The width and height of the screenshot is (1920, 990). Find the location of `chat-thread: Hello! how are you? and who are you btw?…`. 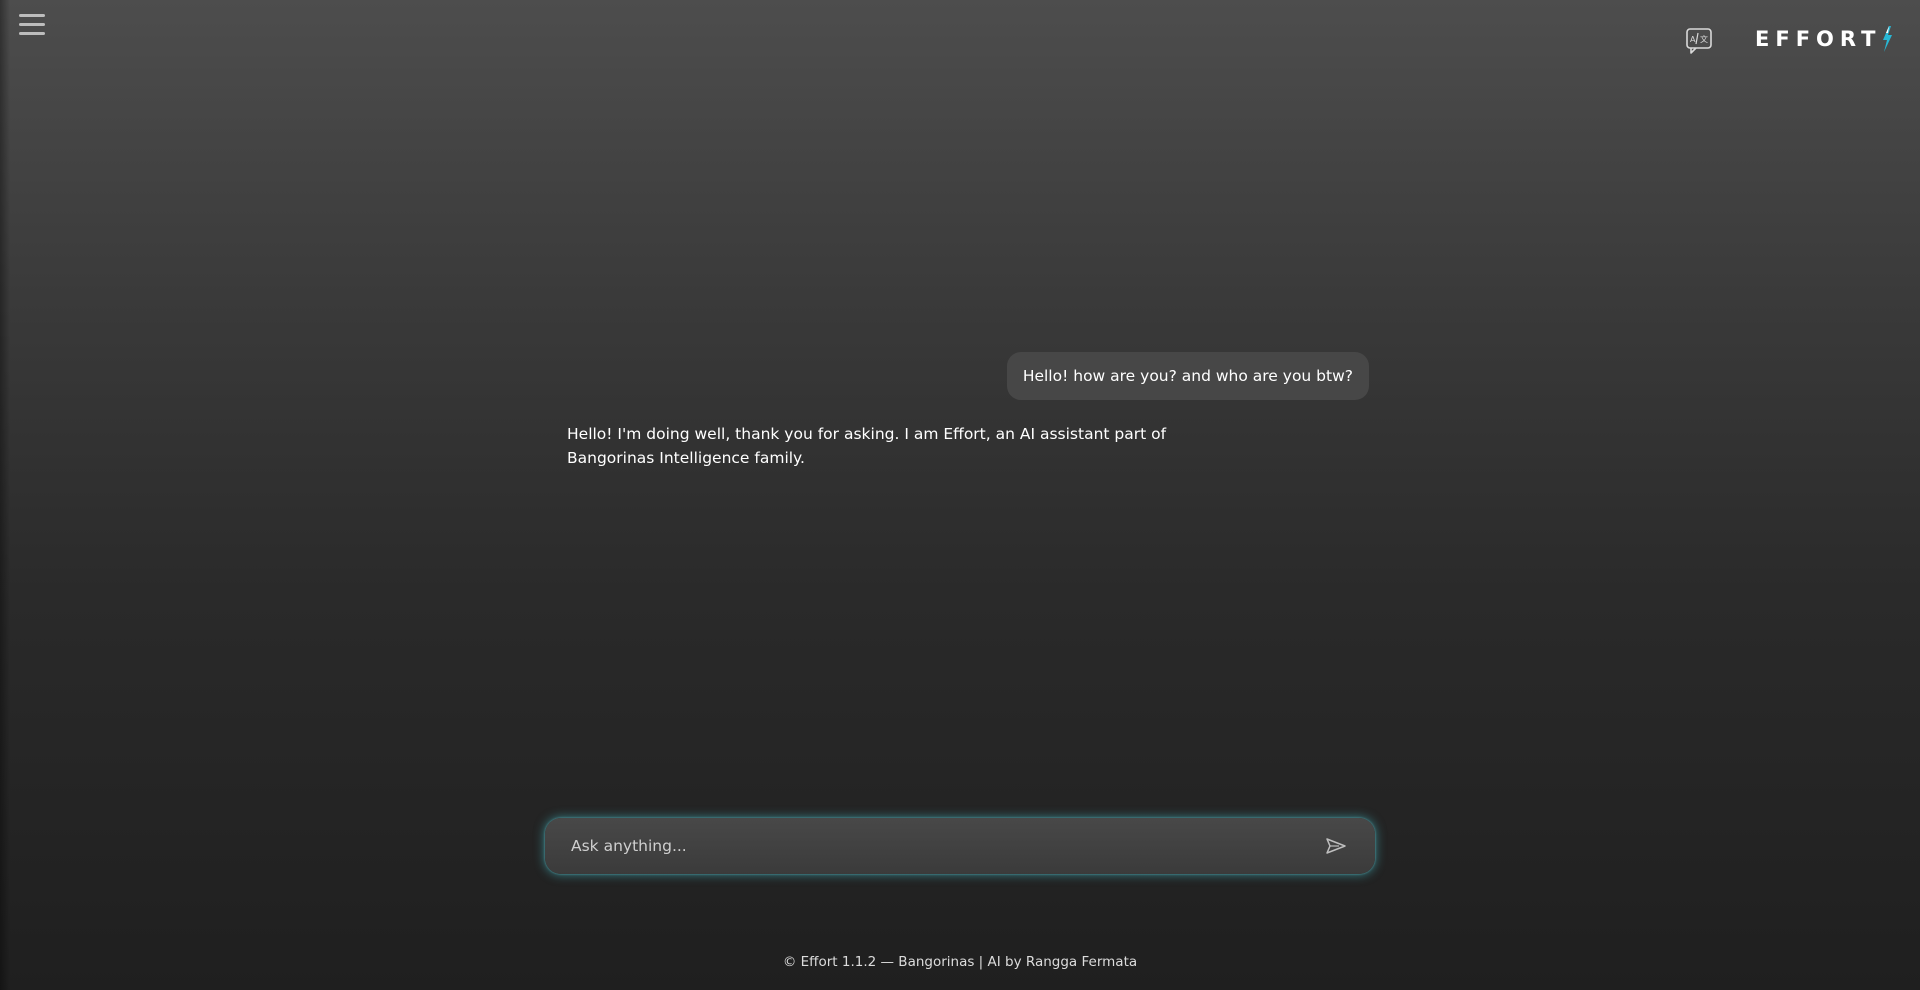

chat-thread: Hello! how are you? and who are you btw?… is located at coordinates (968, 411).